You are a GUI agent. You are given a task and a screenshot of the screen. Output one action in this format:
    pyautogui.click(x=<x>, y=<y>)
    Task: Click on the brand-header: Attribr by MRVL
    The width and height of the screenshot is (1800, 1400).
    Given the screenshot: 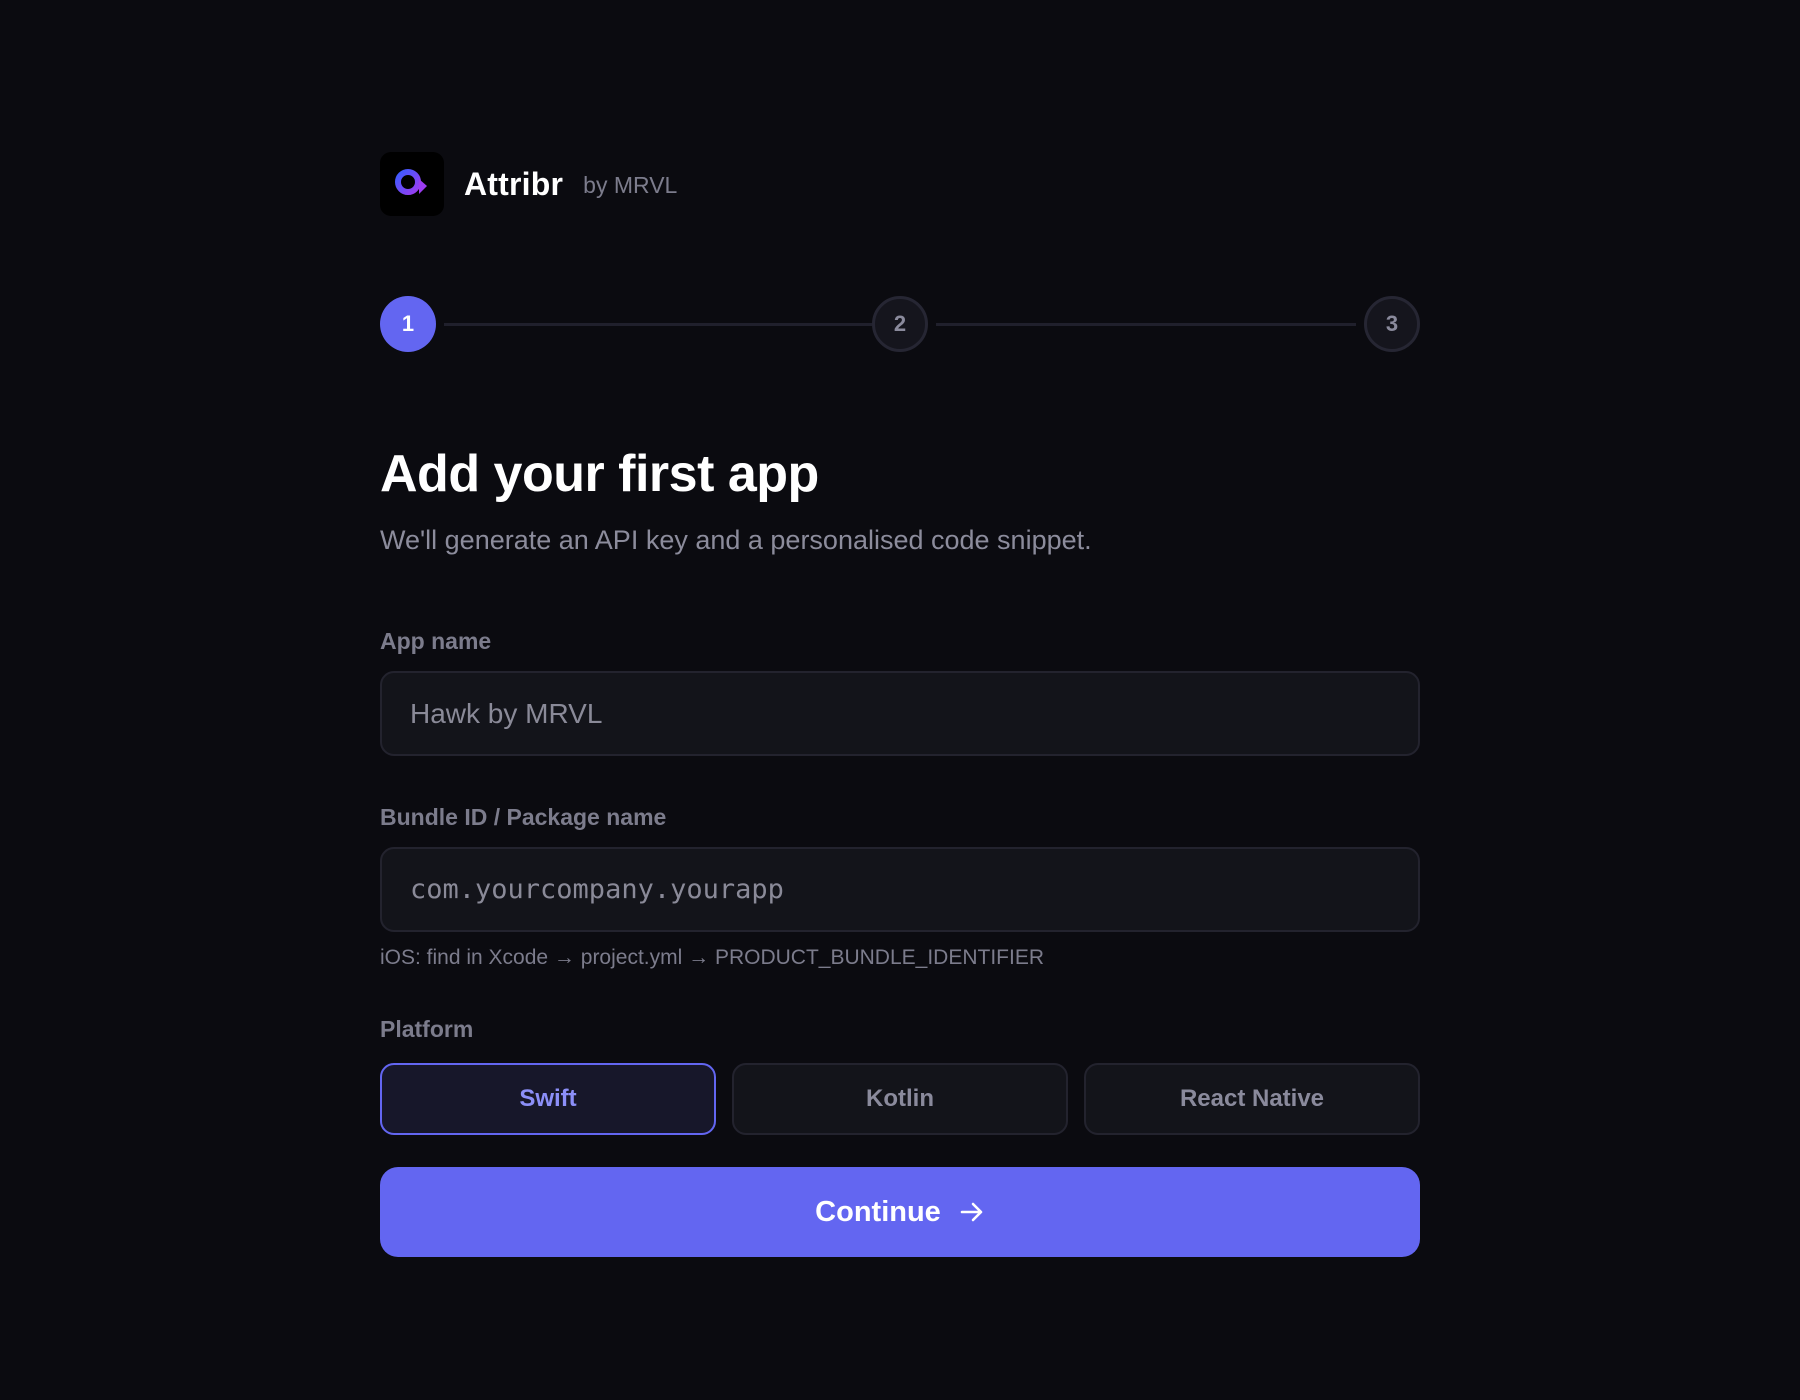 What is the action you would take?
    pyautogui.click(x=900, y=184)
    